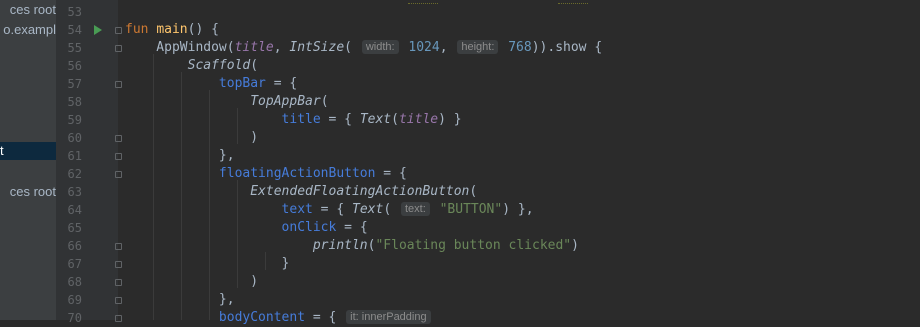 This screenshot has height=327, width=920. What do you see at coordinates (219, 65) in the screenshot?
I see `code-token: Scaffold` at bounding box center [219, 65].